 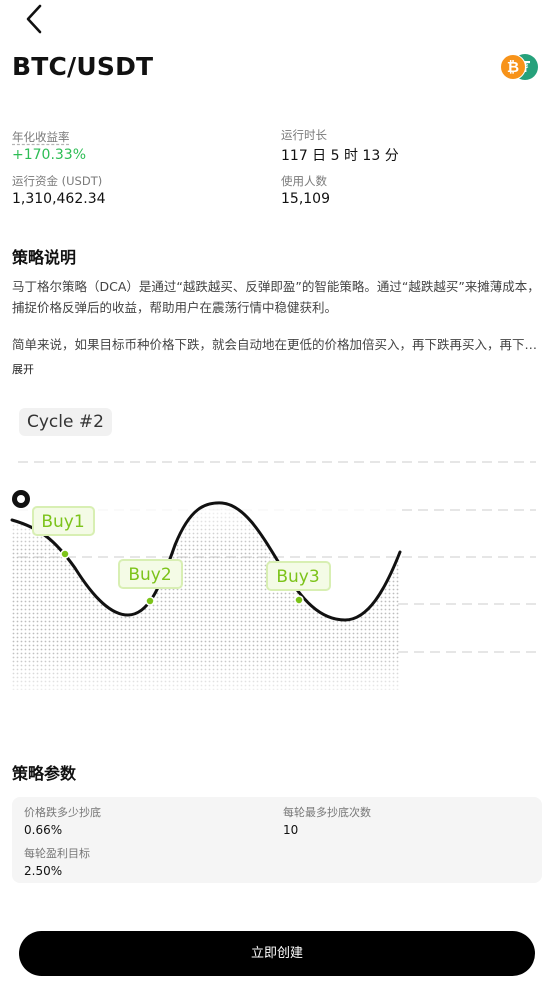 I want to click on annual-yield-value: +170.33%, so click(x=49, y=155).